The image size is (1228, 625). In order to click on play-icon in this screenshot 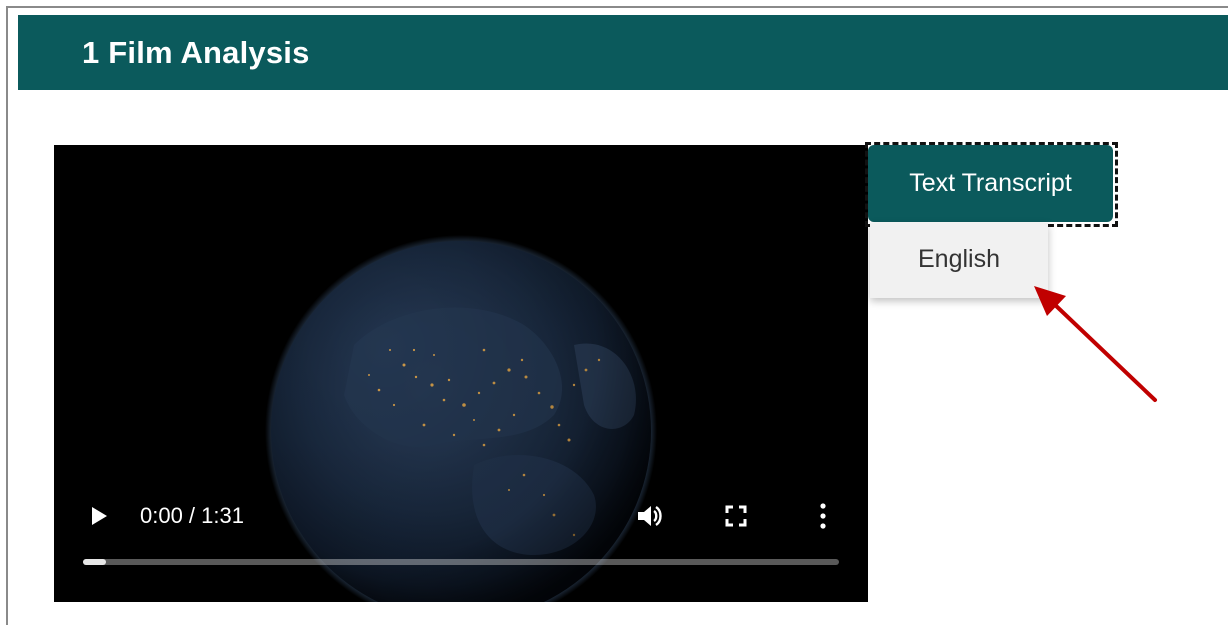, I will do `click(99, 516)`.